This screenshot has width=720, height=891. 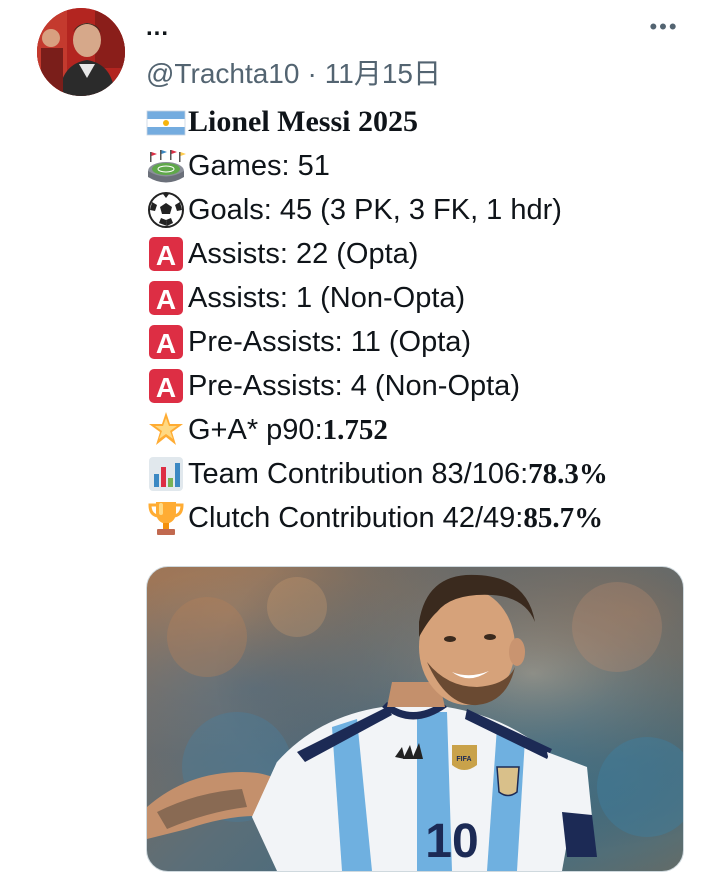 I want to click on glowing-star-icon, so click(x=166, y=430).